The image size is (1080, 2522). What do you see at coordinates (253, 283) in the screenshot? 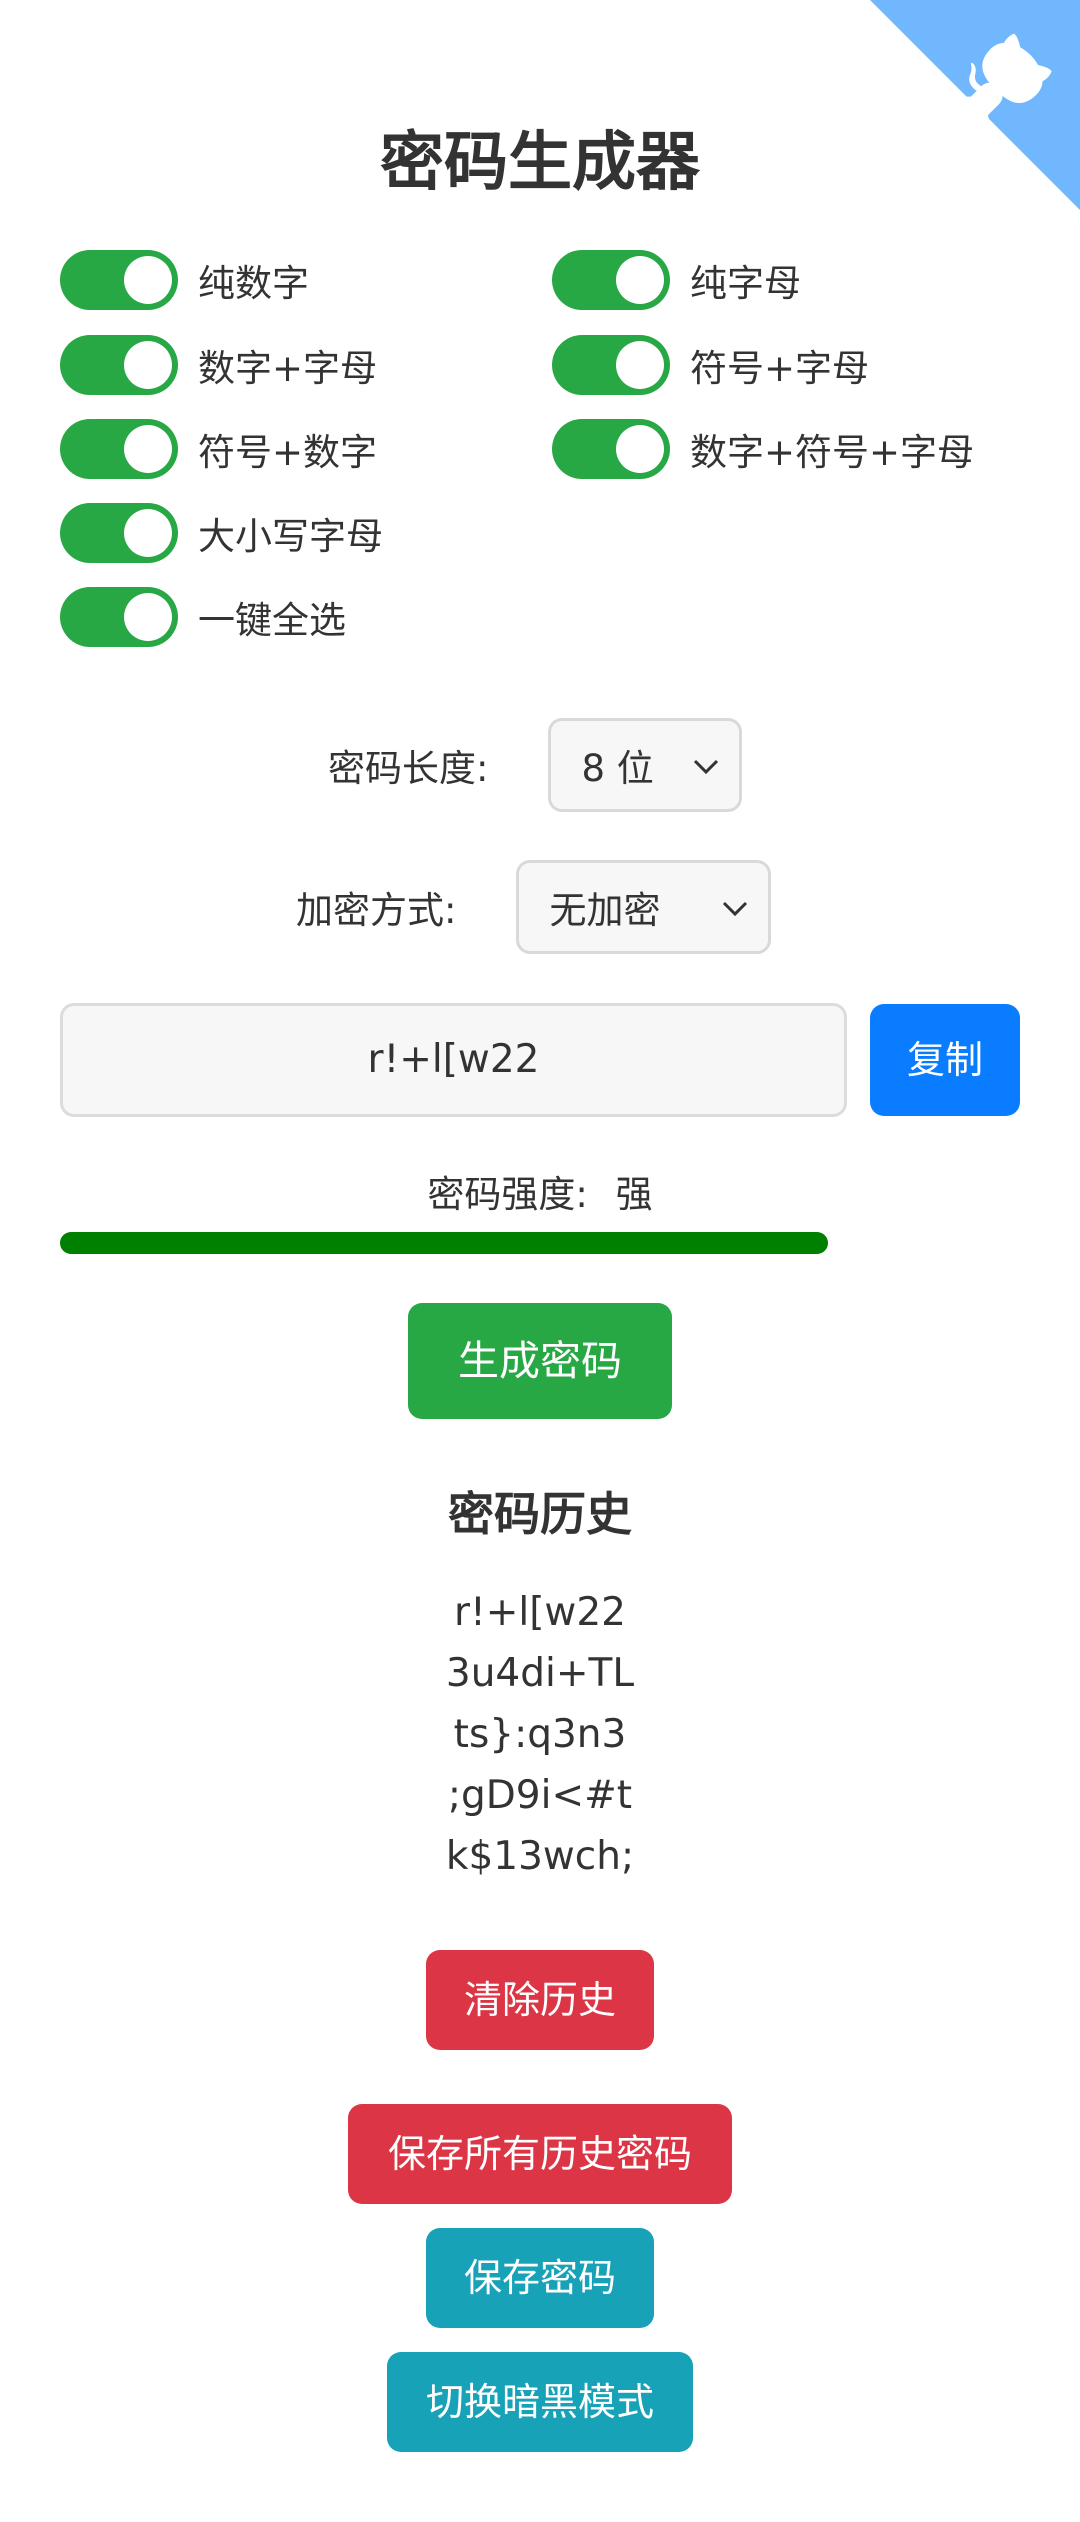
I see `option-label: 纯数字` at bounding box center [253, 283].